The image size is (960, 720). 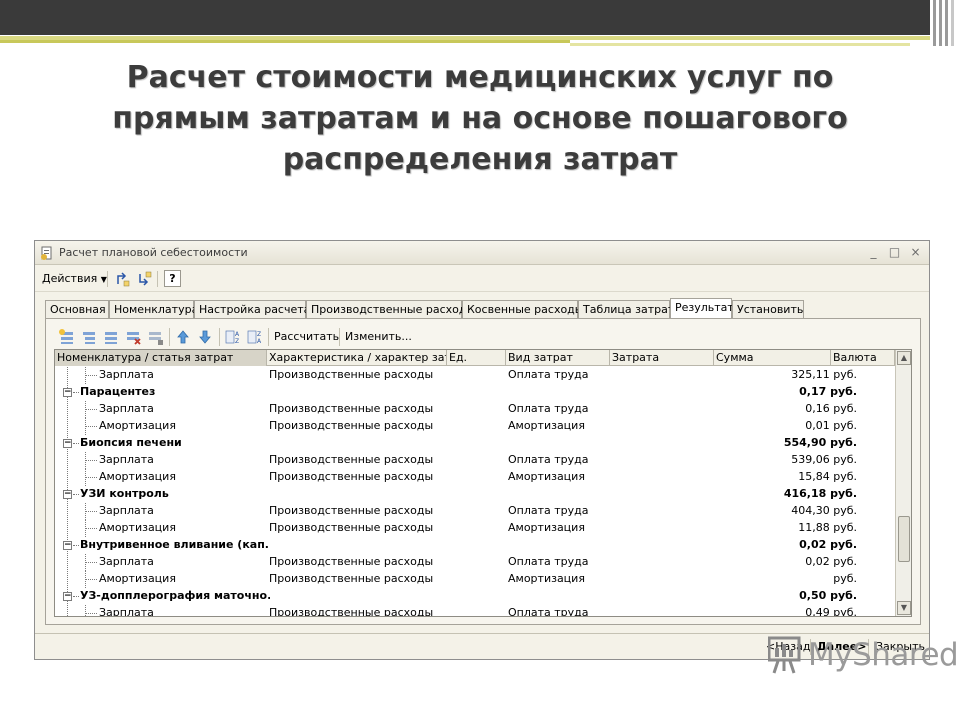 What do you see at coordinates (252, 309) in the screenshot?
I see `tab-calculation-settings: Настройка расчета` at bounding box center [252, 309].